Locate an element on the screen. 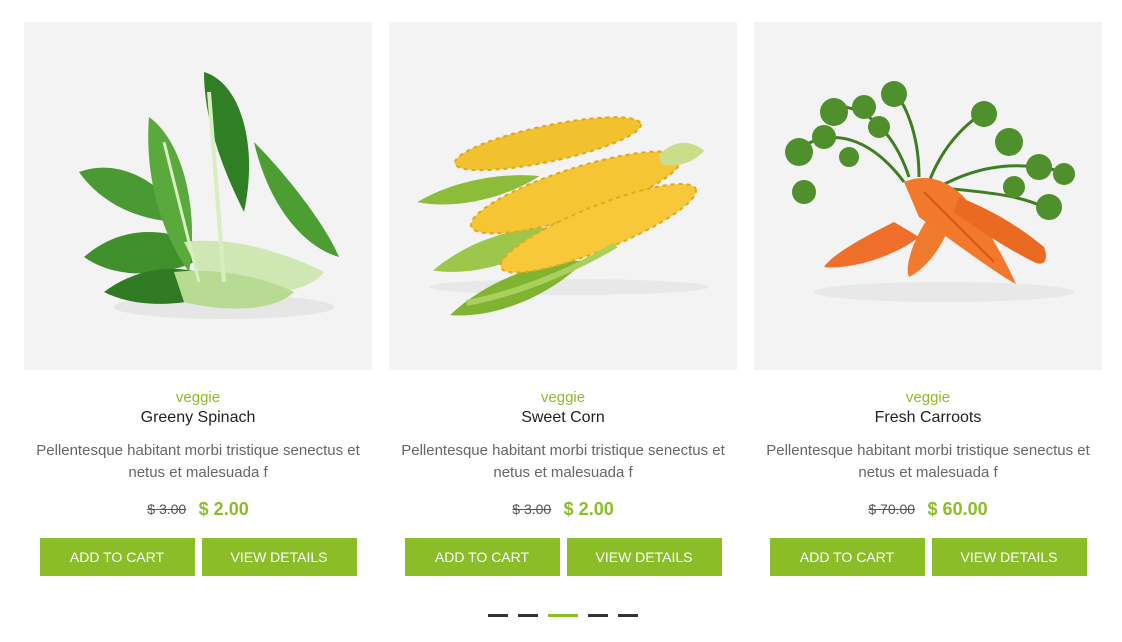 This screenshot has width=1122, height=642. product-name: Sweet Corn is located at coordinates (563, 417).